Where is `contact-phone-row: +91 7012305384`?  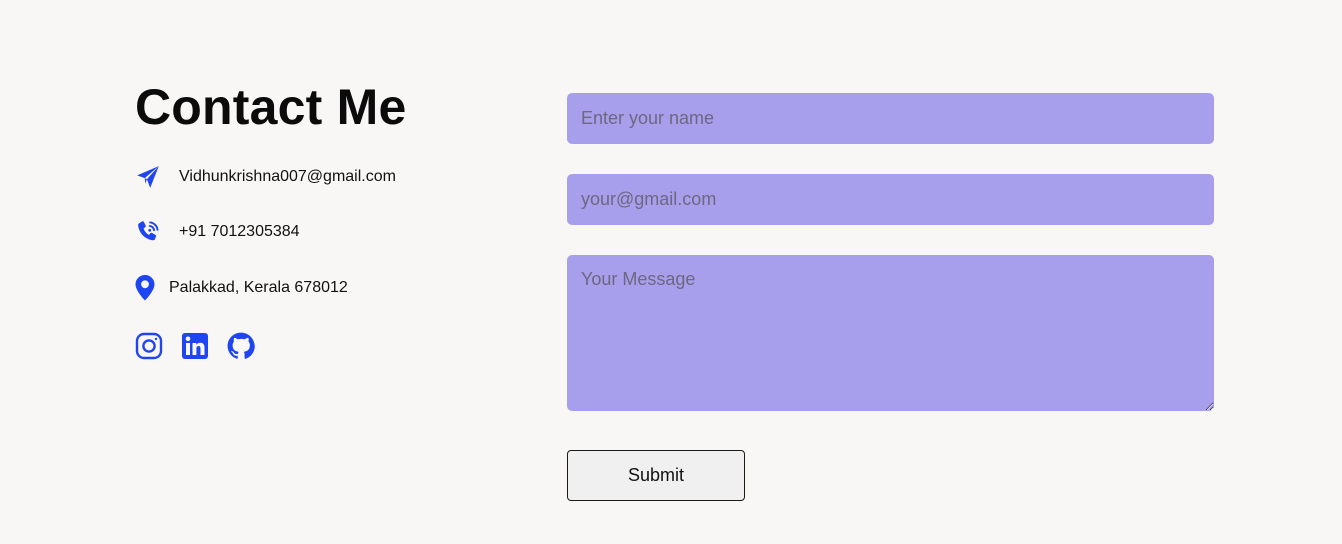
contact-phone-row: +91 7012305384 is located at coordinates (217, 232).